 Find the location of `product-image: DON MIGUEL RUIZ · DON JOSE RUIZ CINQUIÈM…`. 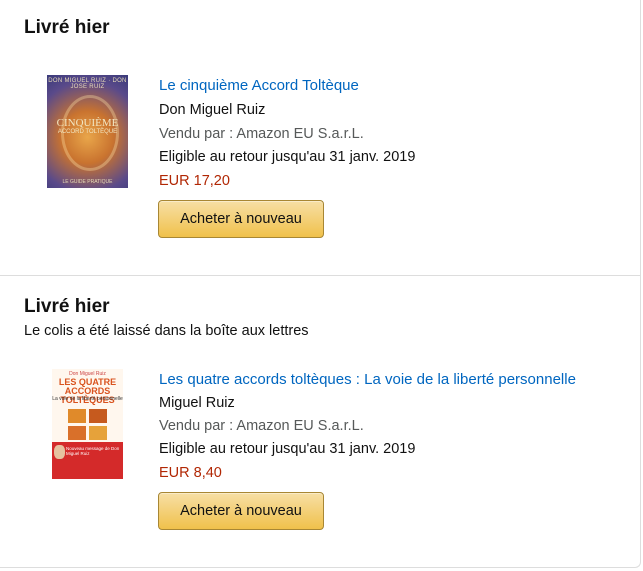

product-image: DON MIGUEL RUIZ · DON JOSE RUIZ CINQUIÈM… is located at coordinates (87, 131).